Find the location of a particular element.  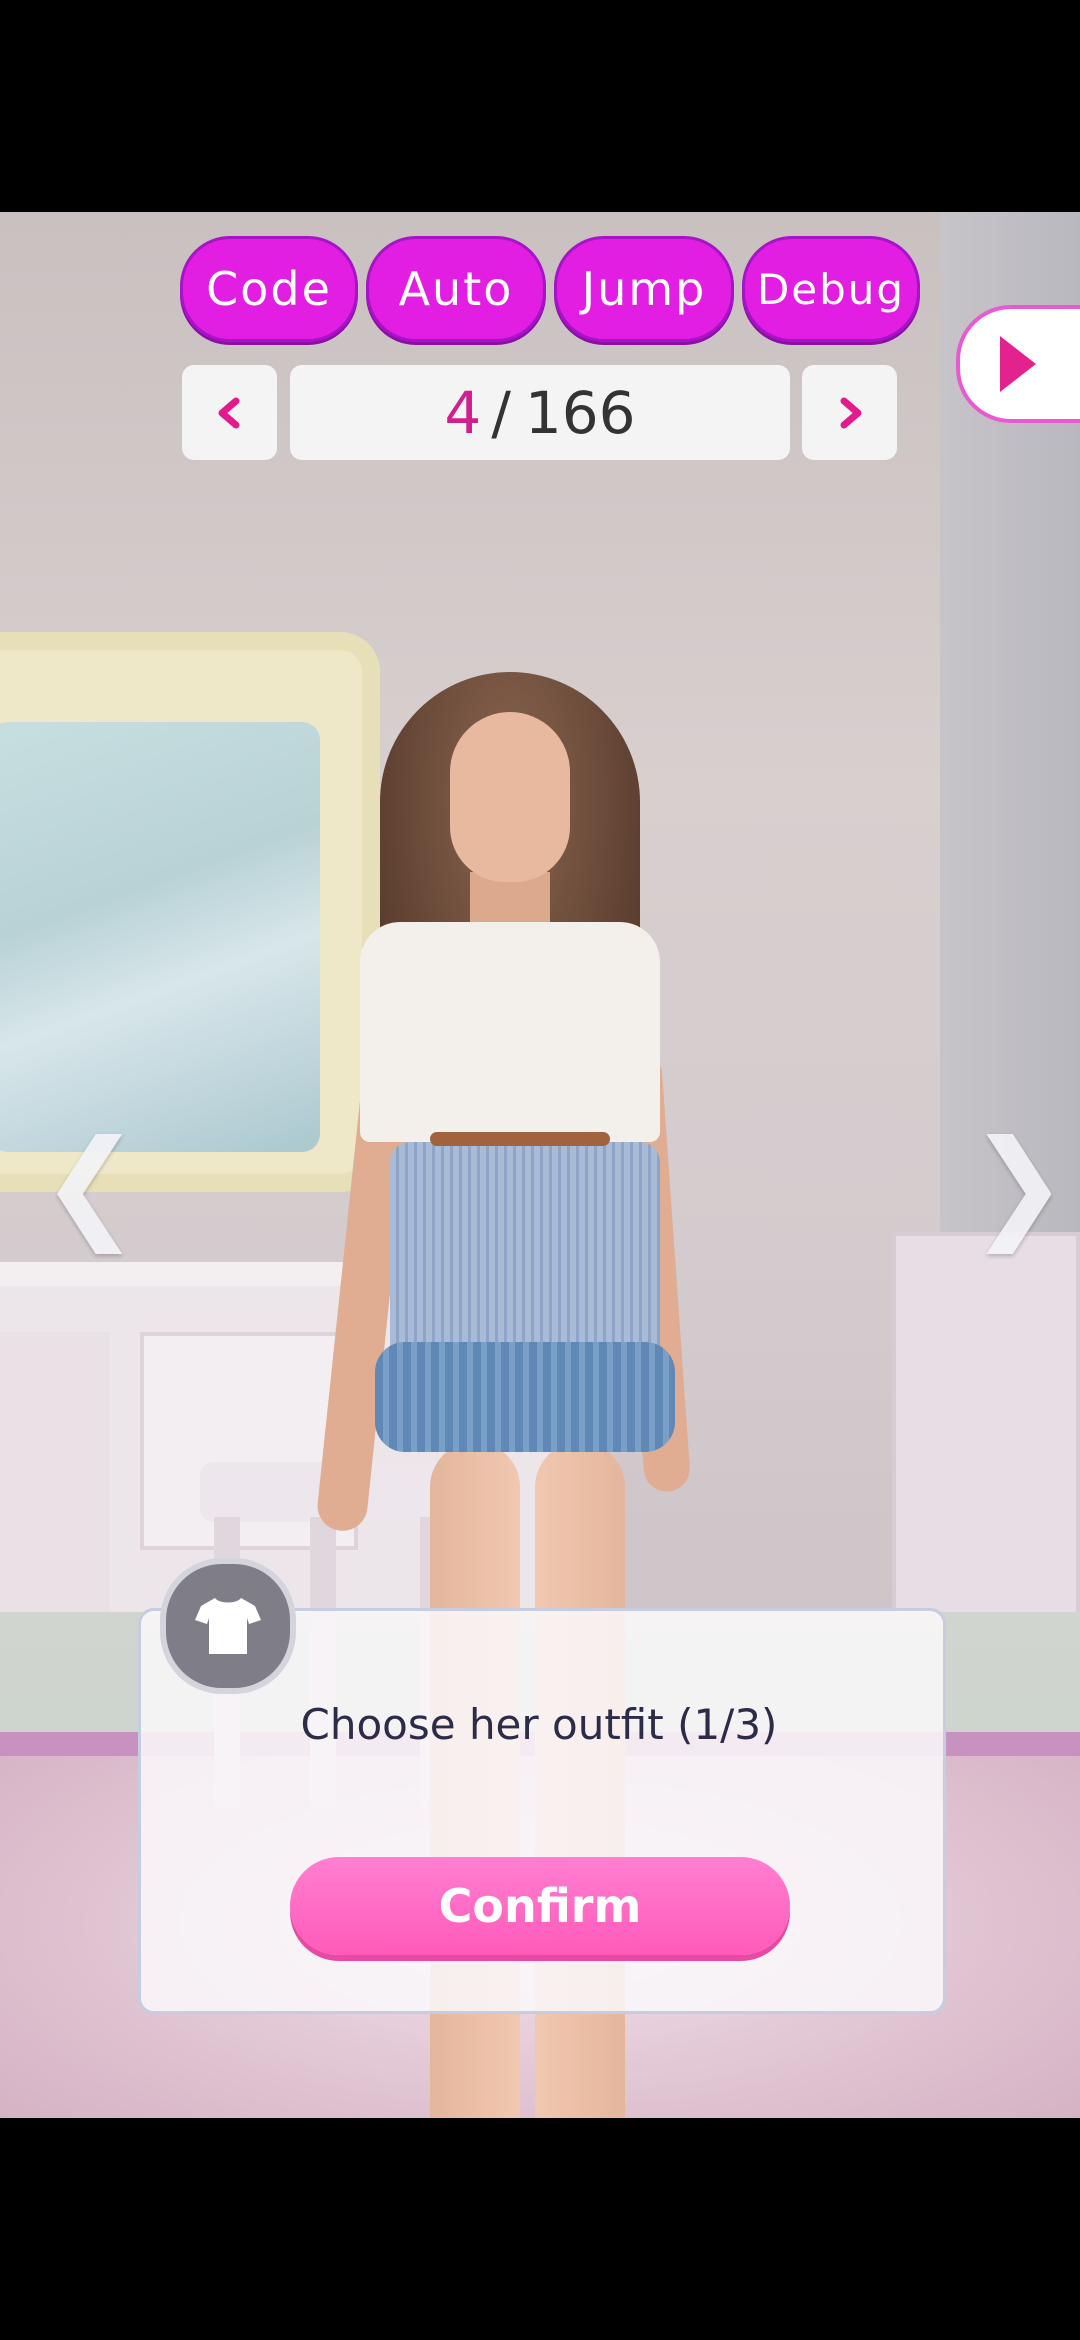

next-scene-button is located at coordinates (849, 412).